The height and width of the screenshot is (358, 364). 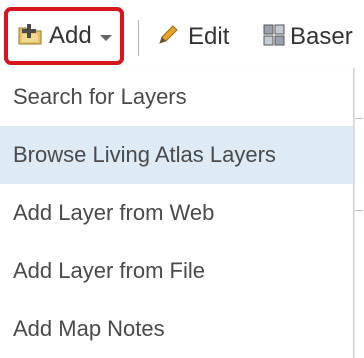 I want to click on add-layer-icon, so click(x=30, y=36).